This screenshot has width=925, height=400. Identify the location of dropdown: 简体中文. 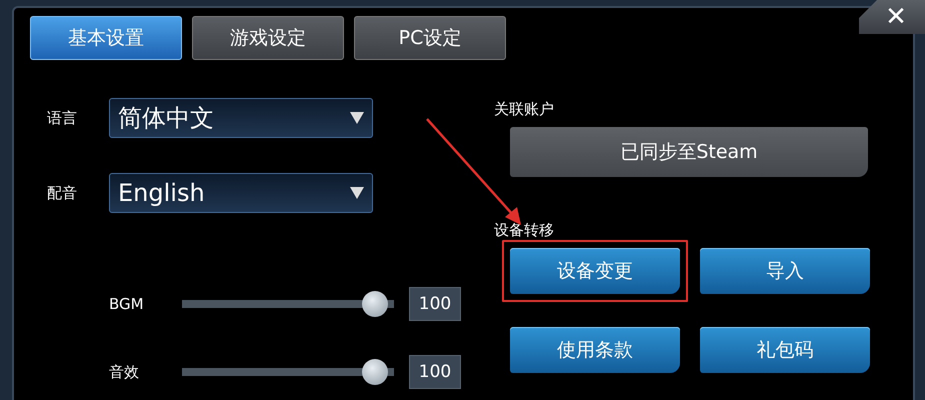
(241, 118).